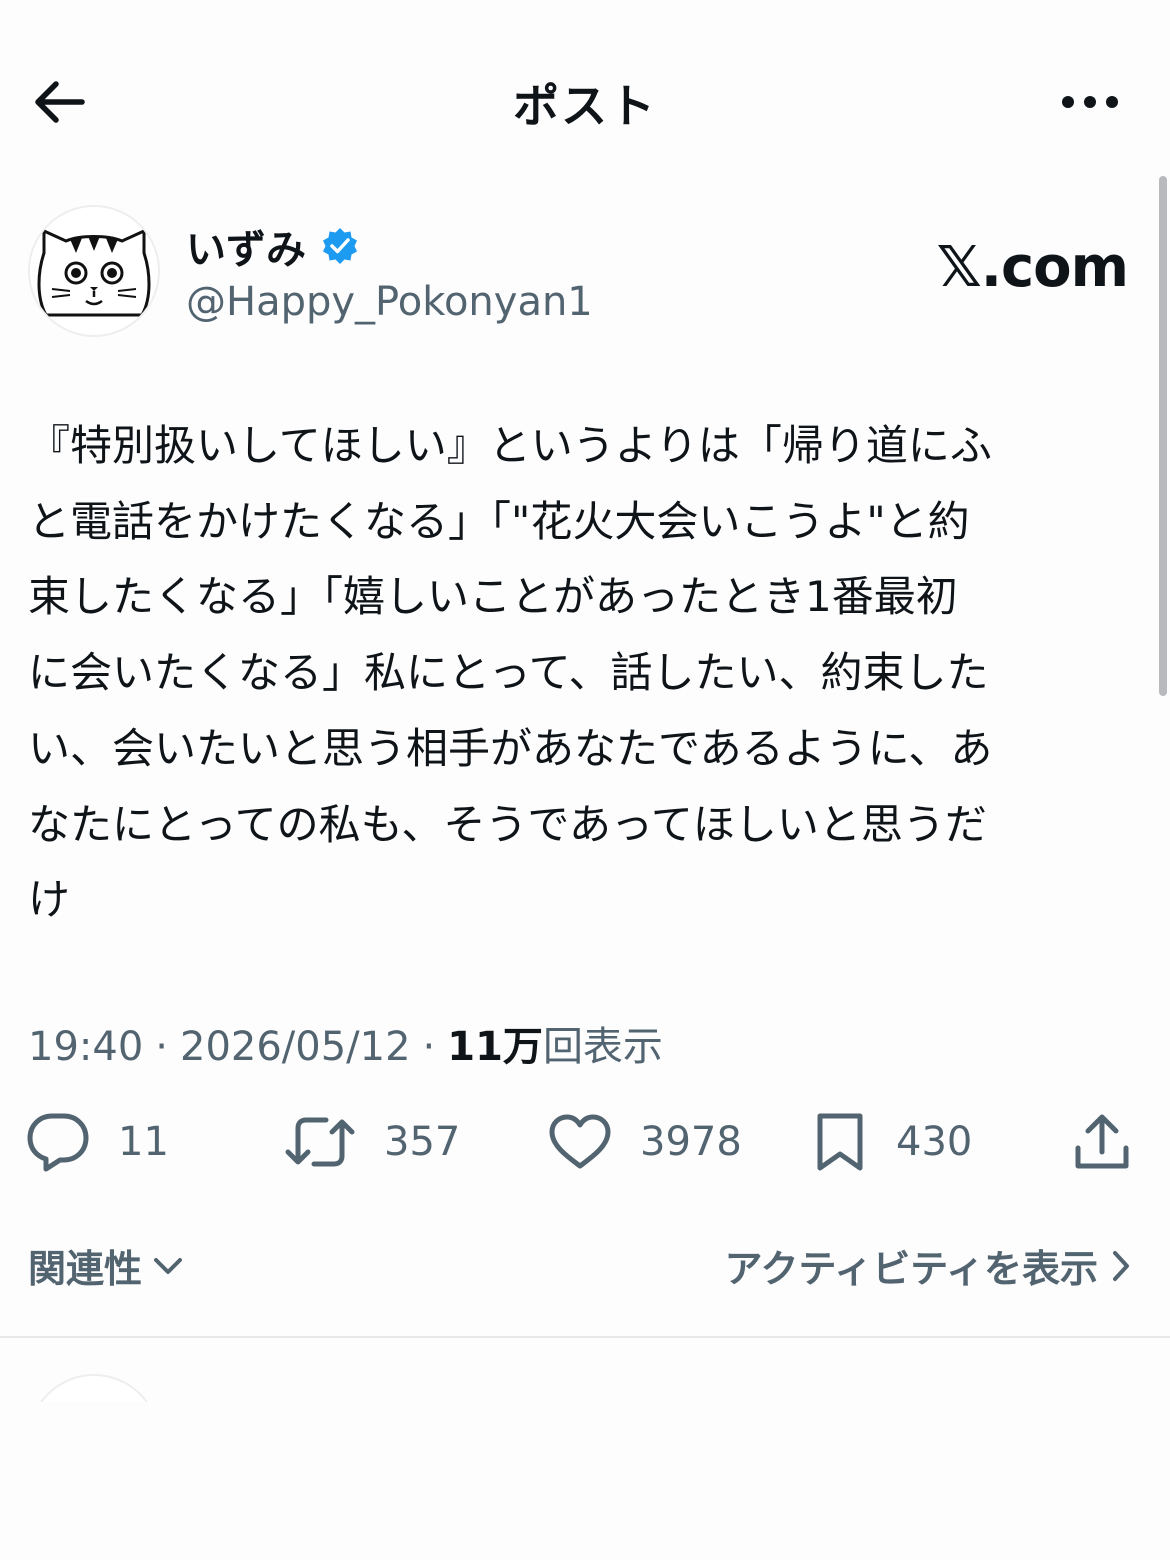 The width and height of the screenshot is (1170, 1560). I want to click on post-author: いずみ @Happy_Pokonyan1 𝕏.com, so click(583, 275).